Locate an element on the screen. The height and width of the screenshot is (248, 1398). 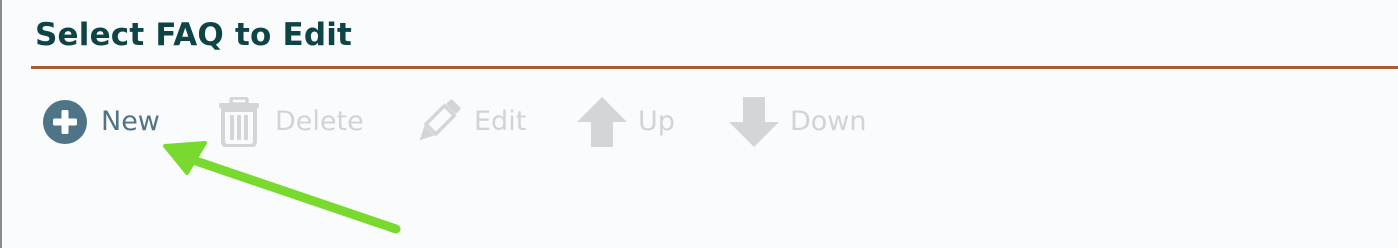
new-button: New is located at coordinates (101, 122).